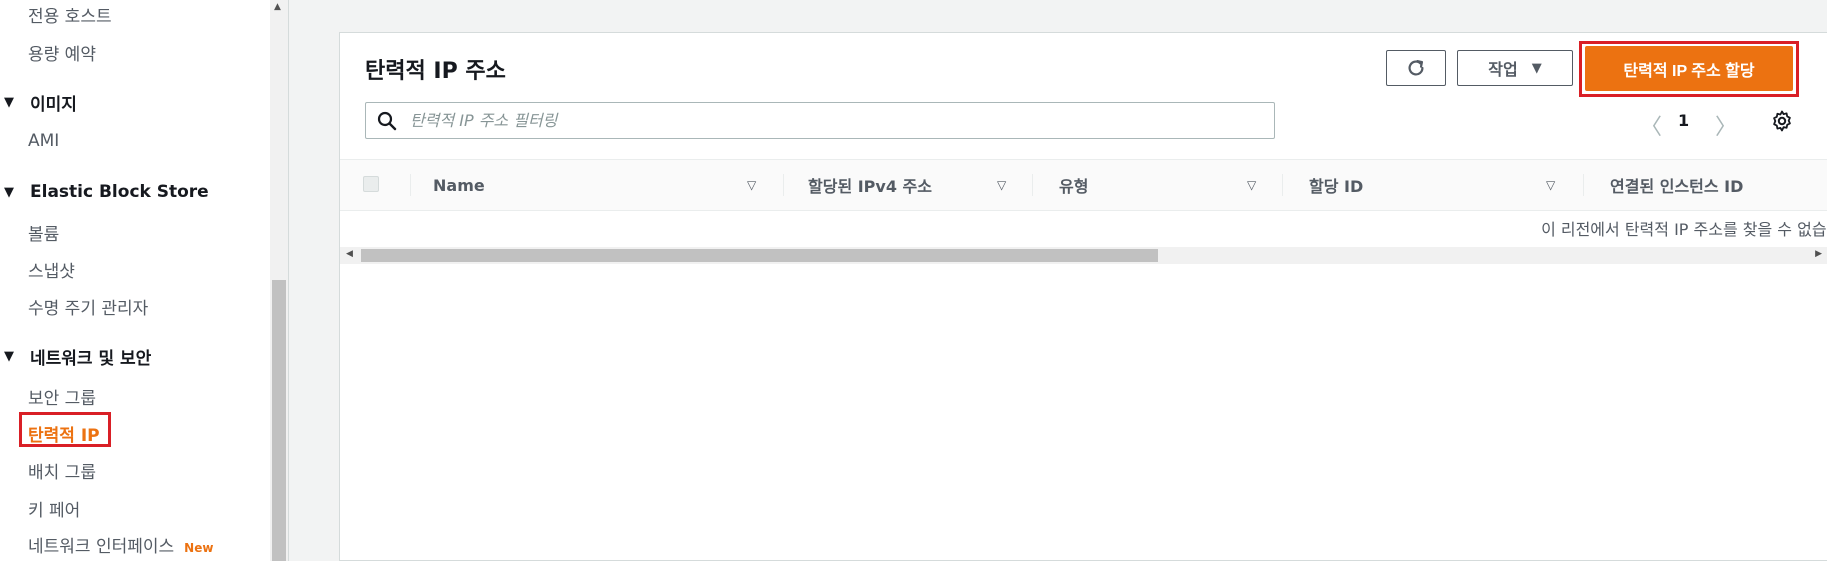 The height and width of the screenshot is (561, 1827). I want to click on sidebar-section-images: ▼ 이미지, so click(40, 102).